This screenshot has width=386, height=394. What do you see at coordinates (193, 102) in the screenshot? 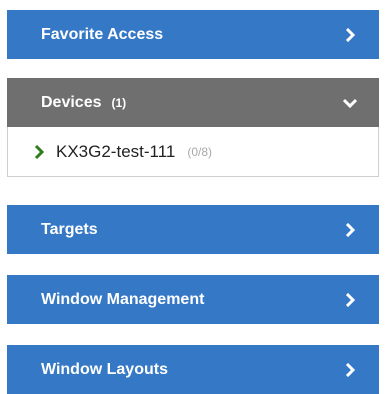
I see `devices-header: Devices (1)` at bounding box center [193, 102].